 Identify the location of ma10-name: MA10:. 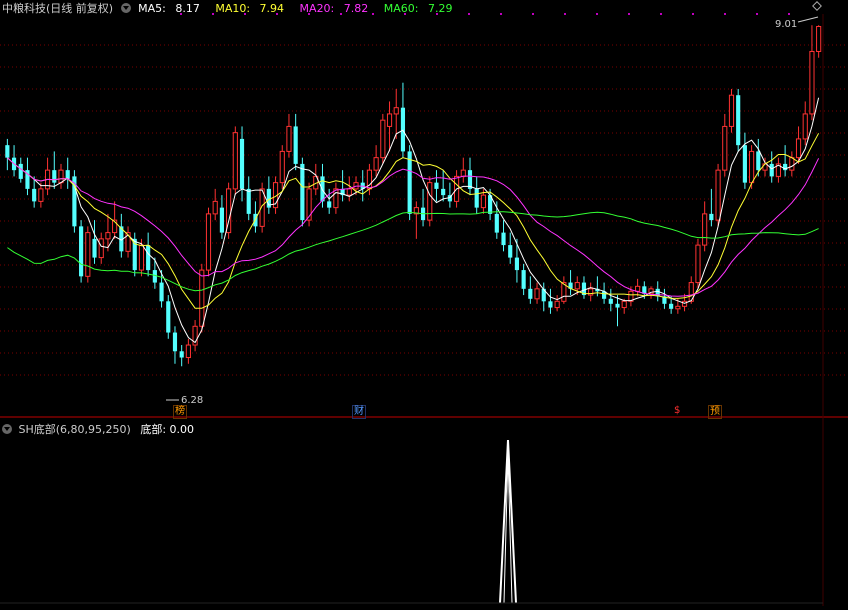
(233, 8).